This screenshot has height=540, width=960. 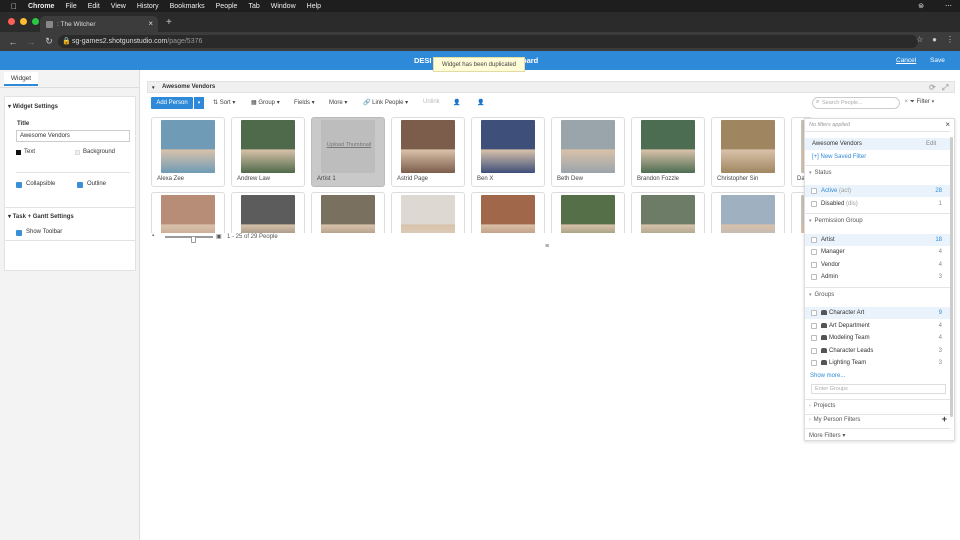 I want to click on person-name: Brandon Fozzle, so click(x=658, y=179).